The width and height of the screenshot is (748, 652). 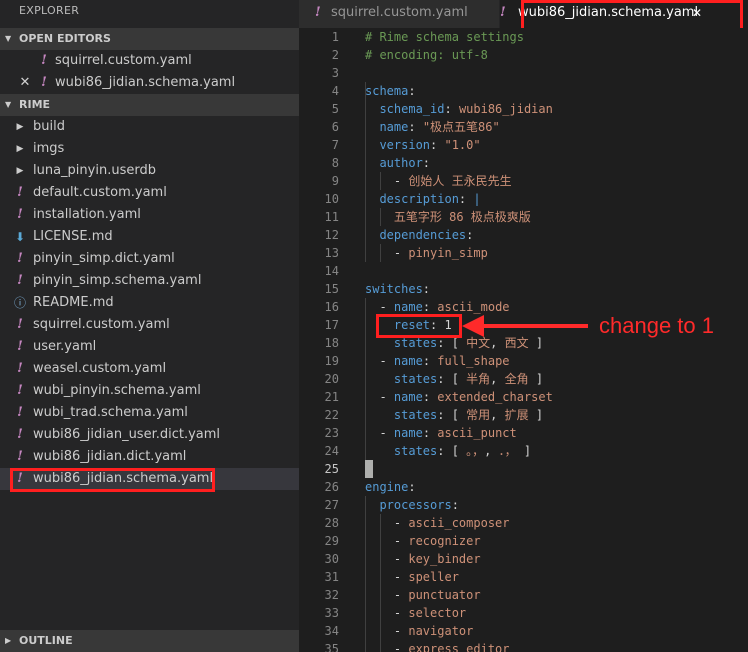 I want to click on code-line: schema:, so click(x=390, y=91).